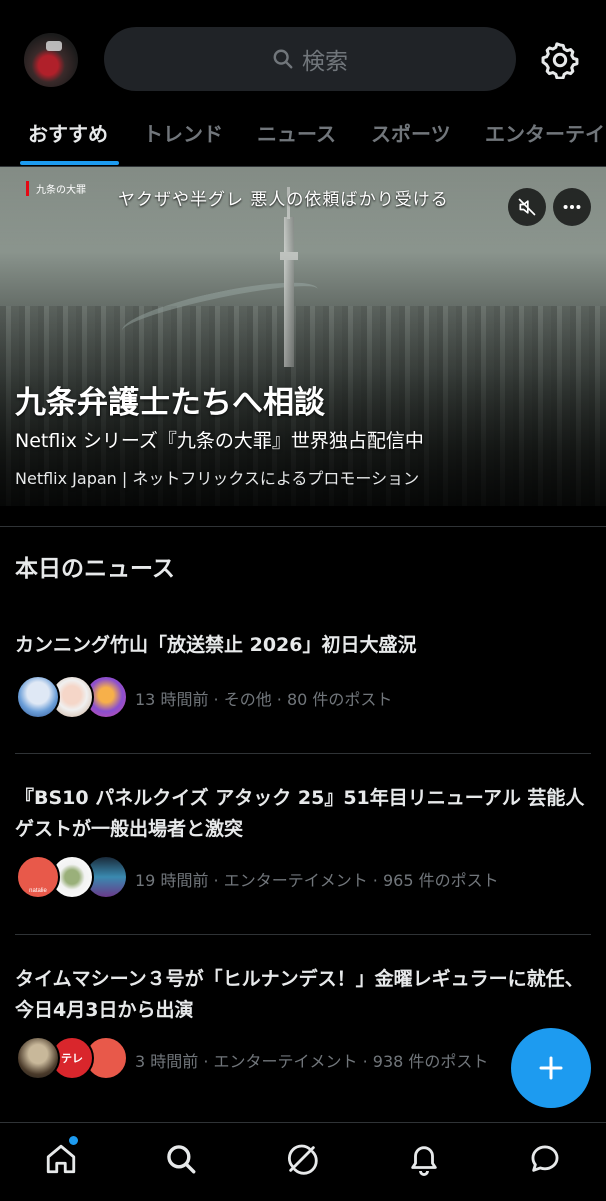 Image resolution: width=606 pixels, height=1201 pixels. I want to click on tab-entertainment: エンターテイ, so click(545, 132).